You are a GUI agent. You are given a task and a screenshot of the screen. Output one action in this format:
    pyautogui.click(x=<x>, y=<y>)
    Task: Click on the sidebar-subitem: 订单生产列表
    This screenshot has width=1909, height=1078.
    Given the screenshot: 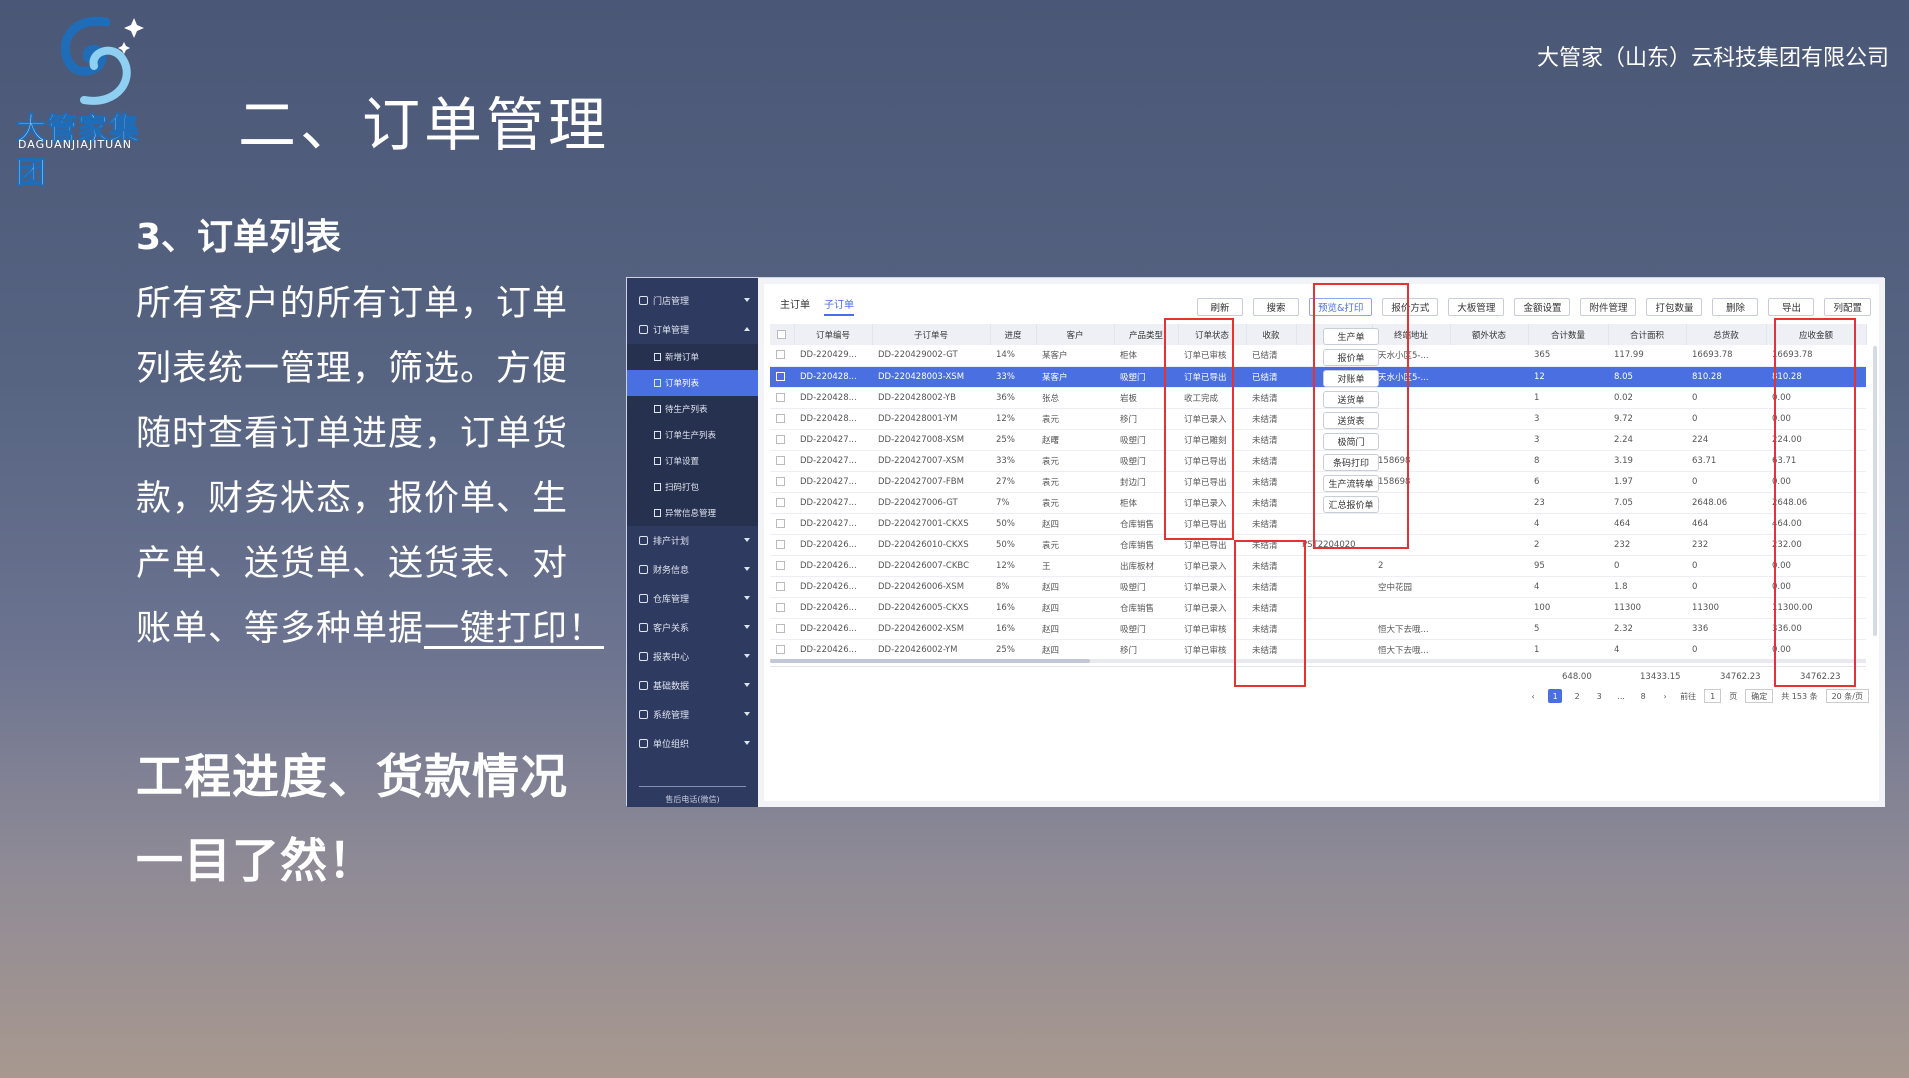 What is the action you would take?
    pyautogui.click(x=692, y=435)
    